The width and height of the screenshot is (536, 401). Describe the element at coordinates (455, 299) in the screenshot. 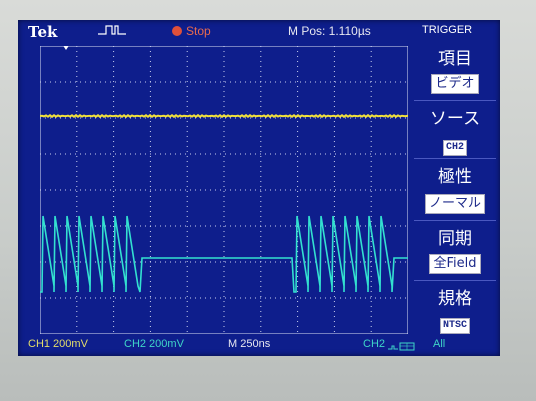

I see `menu-head-standard: 規格` at that location.